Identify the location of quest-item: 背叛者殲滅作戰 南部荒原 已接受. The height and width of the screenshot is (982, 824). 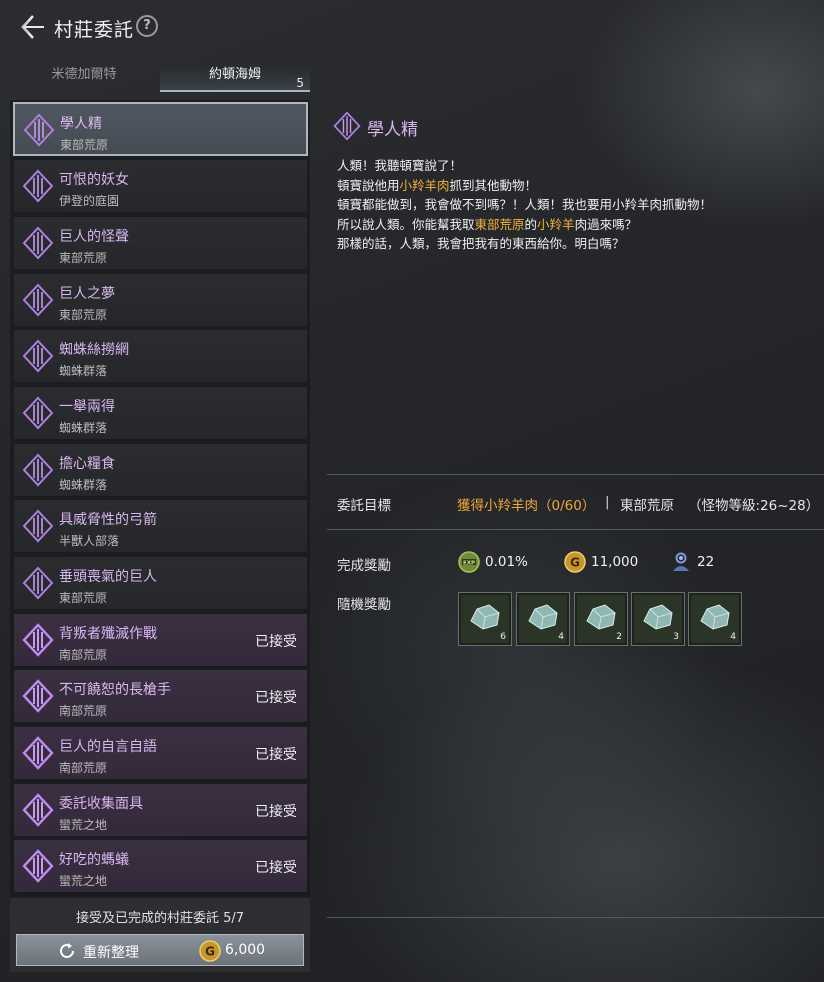
(160, 640).